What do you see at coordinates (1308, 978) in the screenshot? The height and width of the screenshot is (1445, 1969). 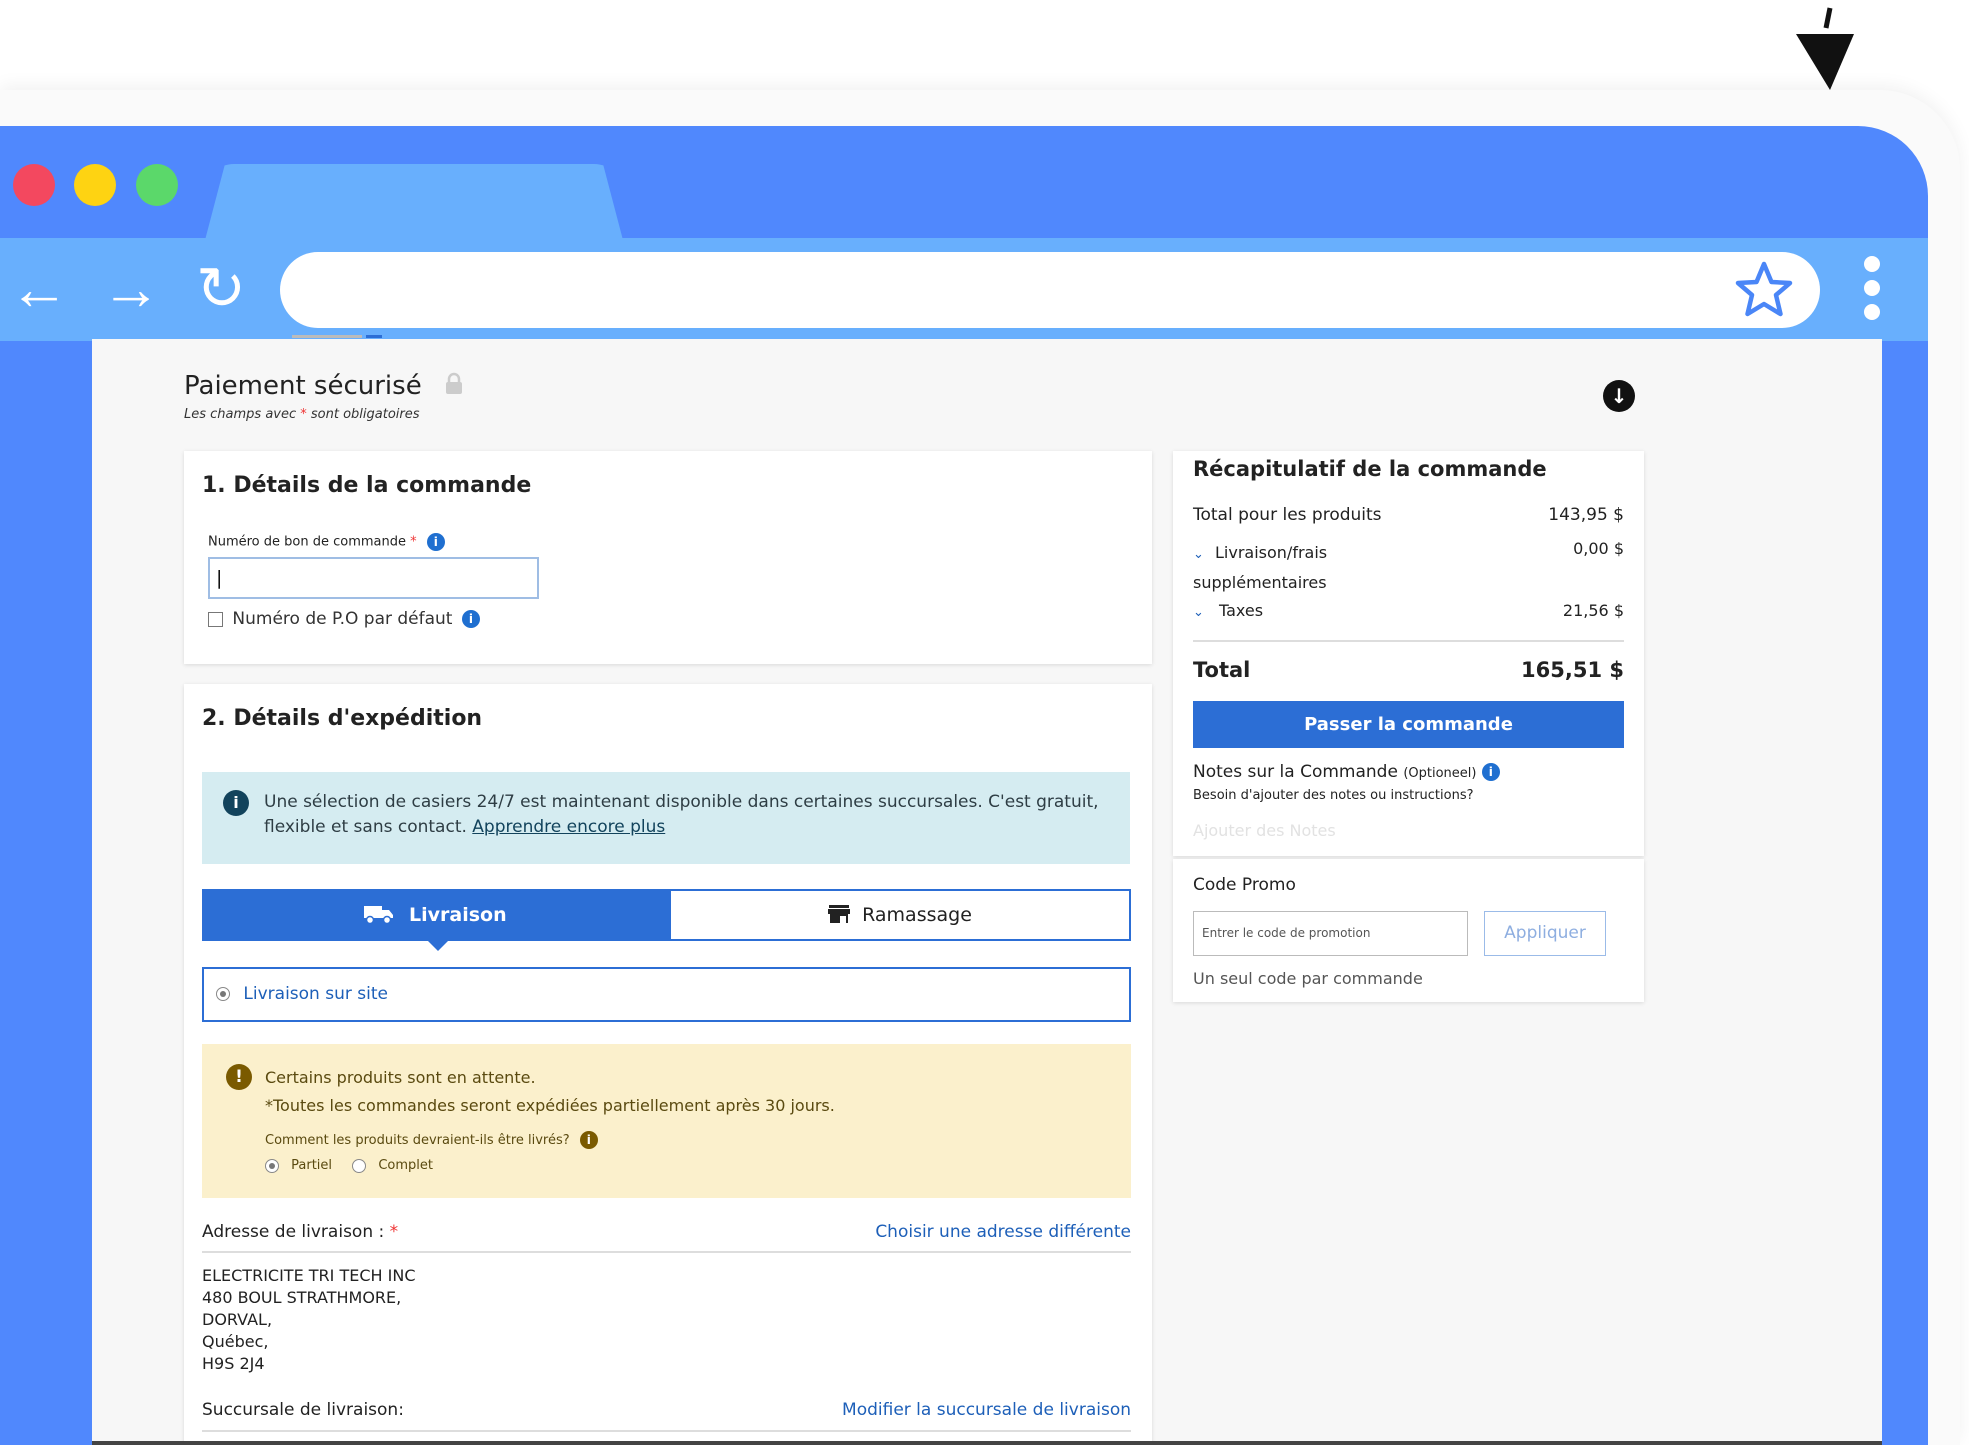 I see `promo-hint: Un seul code par commande` at bounding box center [1308, 978].